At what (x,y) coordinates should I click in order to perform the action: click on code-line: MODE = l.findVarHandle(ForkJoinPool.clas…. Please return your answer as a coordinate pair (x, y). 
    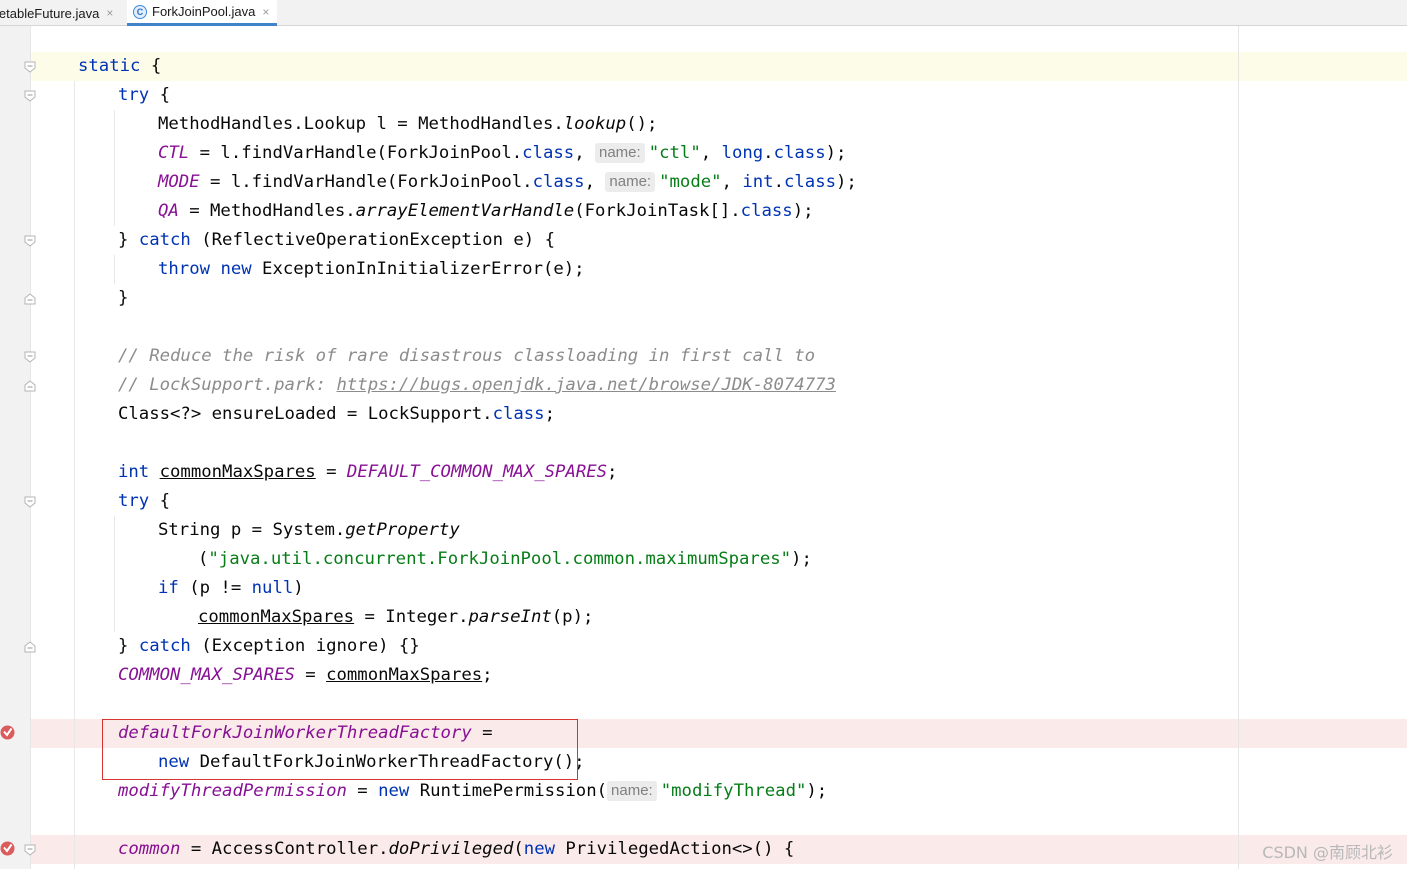
    Looking at the image, I should click on (507, 182).